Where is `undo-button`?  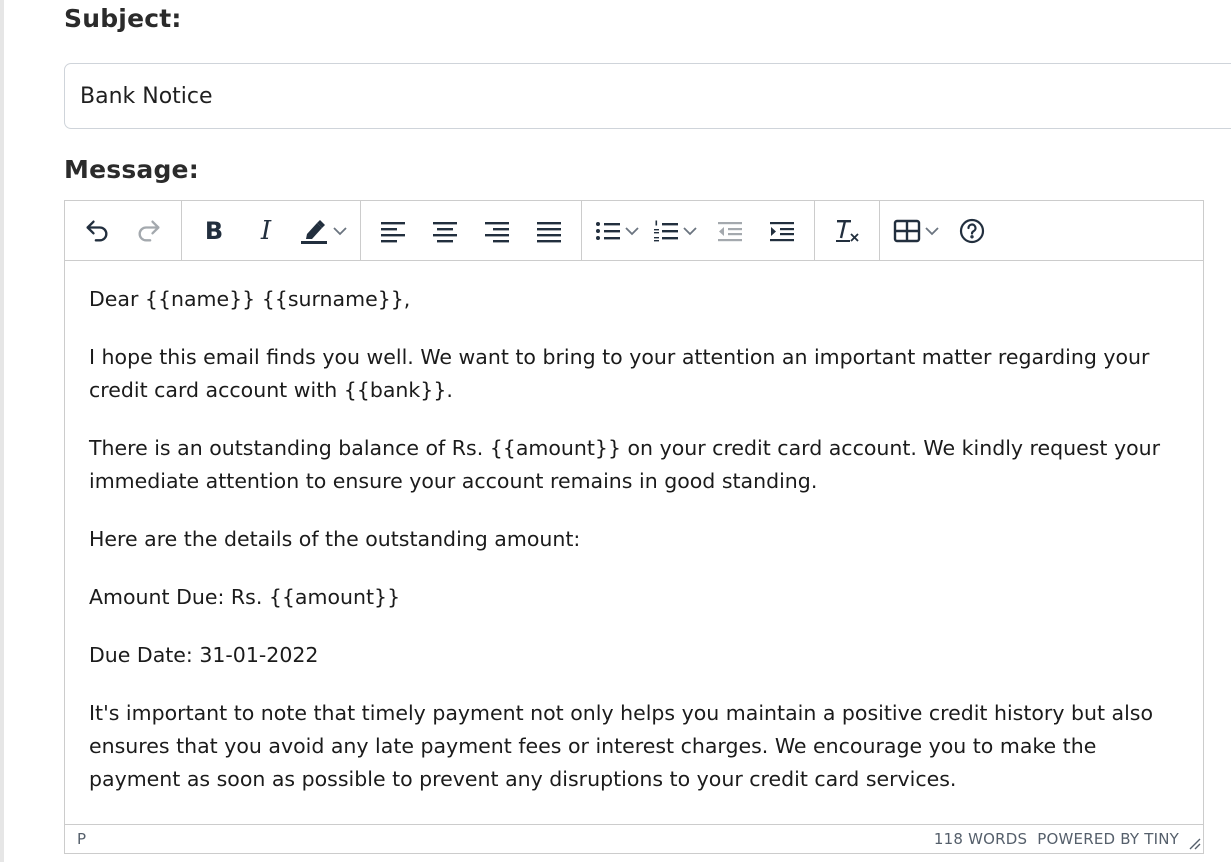 undo-button is located at coordinates (97, 231).